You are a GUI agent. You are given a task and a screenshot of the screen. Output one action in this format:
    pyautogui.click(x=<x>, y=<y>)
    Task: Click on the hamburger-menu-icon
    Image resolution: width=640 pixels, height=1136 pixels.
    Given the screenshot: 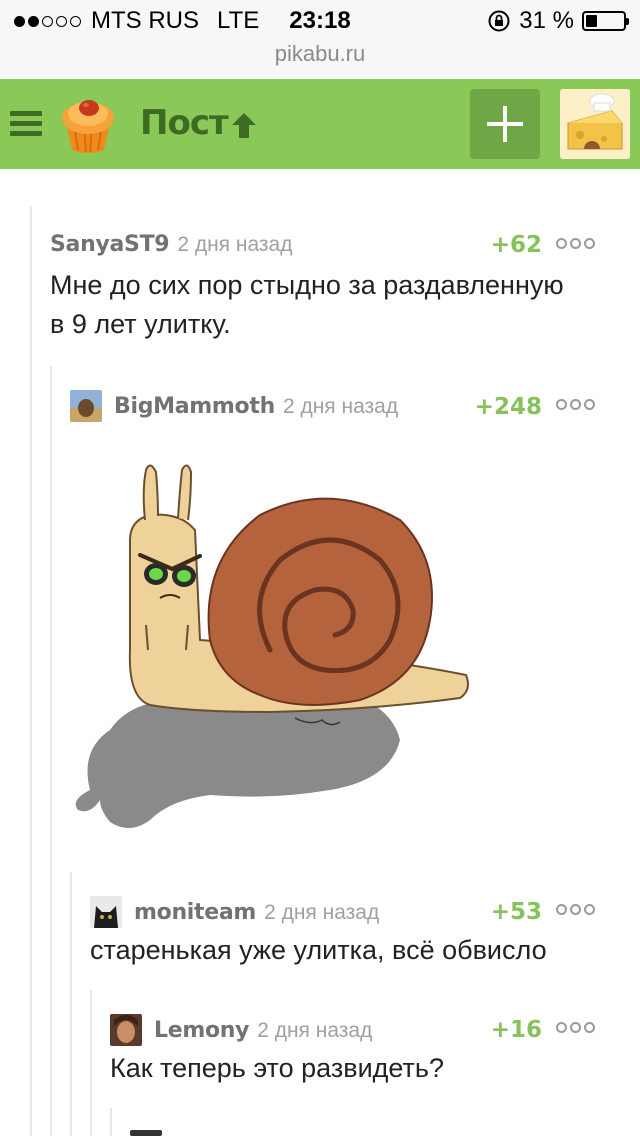 What is the action you would take?
    pyautogui.click(x=26, y=124)
    